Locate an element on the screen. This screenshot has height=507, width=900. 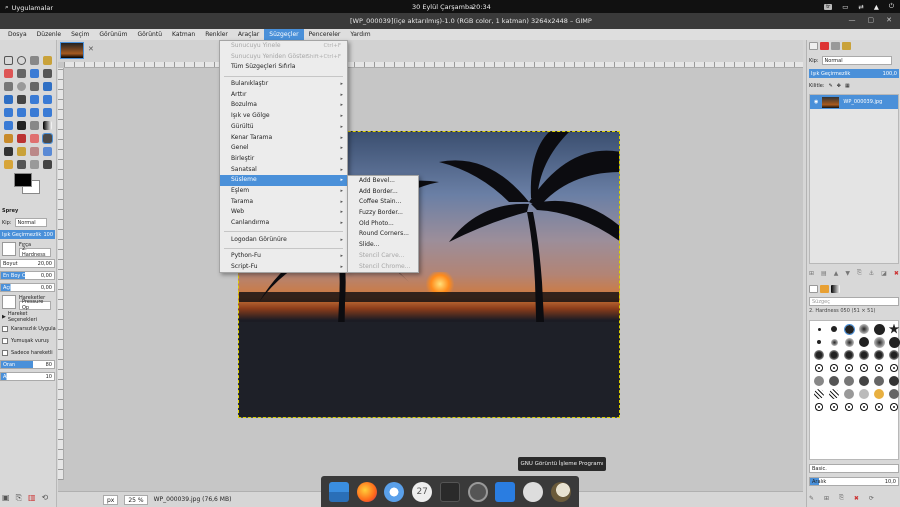
zoom-select: 25 % is located at coordinates (136, 499).